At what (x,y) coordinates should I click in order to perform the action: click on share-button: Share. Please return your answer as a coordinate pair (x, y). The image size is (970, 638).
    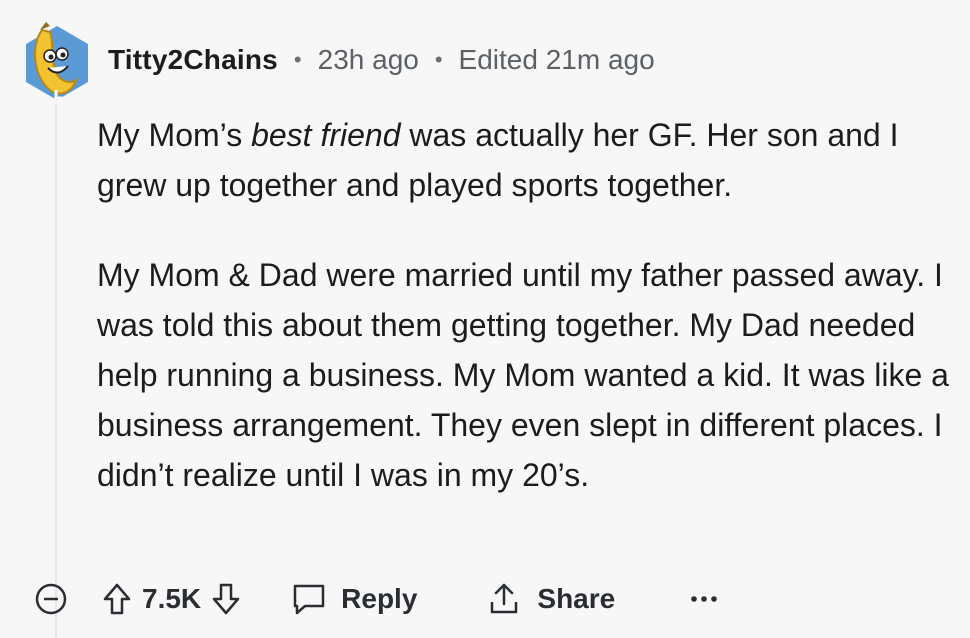
    Looking at the image, I should click on (551, 599).